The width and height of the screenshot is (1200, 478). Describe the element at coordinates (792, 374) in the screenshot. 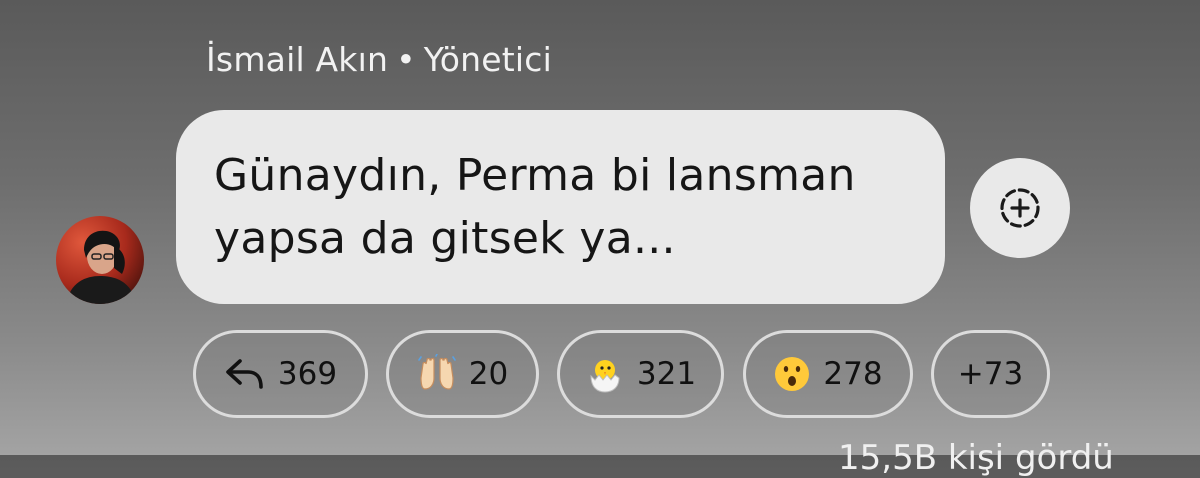

I see `surprised-face-emoji-icon` at that location.